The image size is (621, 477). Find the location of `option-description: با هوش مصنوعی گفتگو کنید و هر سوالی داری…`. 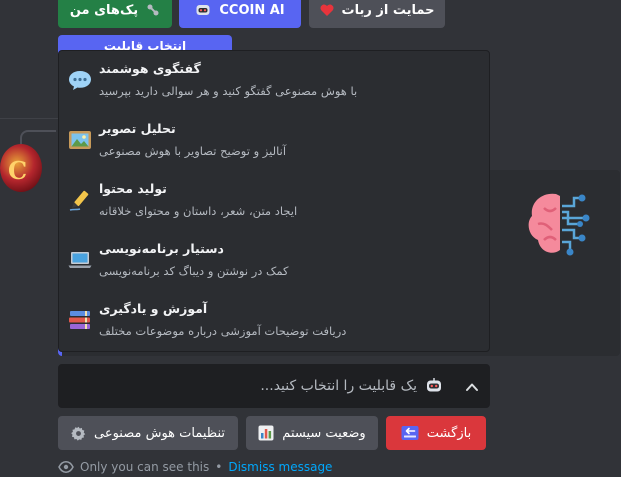

option-description: با هوش مصنوعی گفتگو کنید و هر سوالی داری… is located at coordinates (228, 91).